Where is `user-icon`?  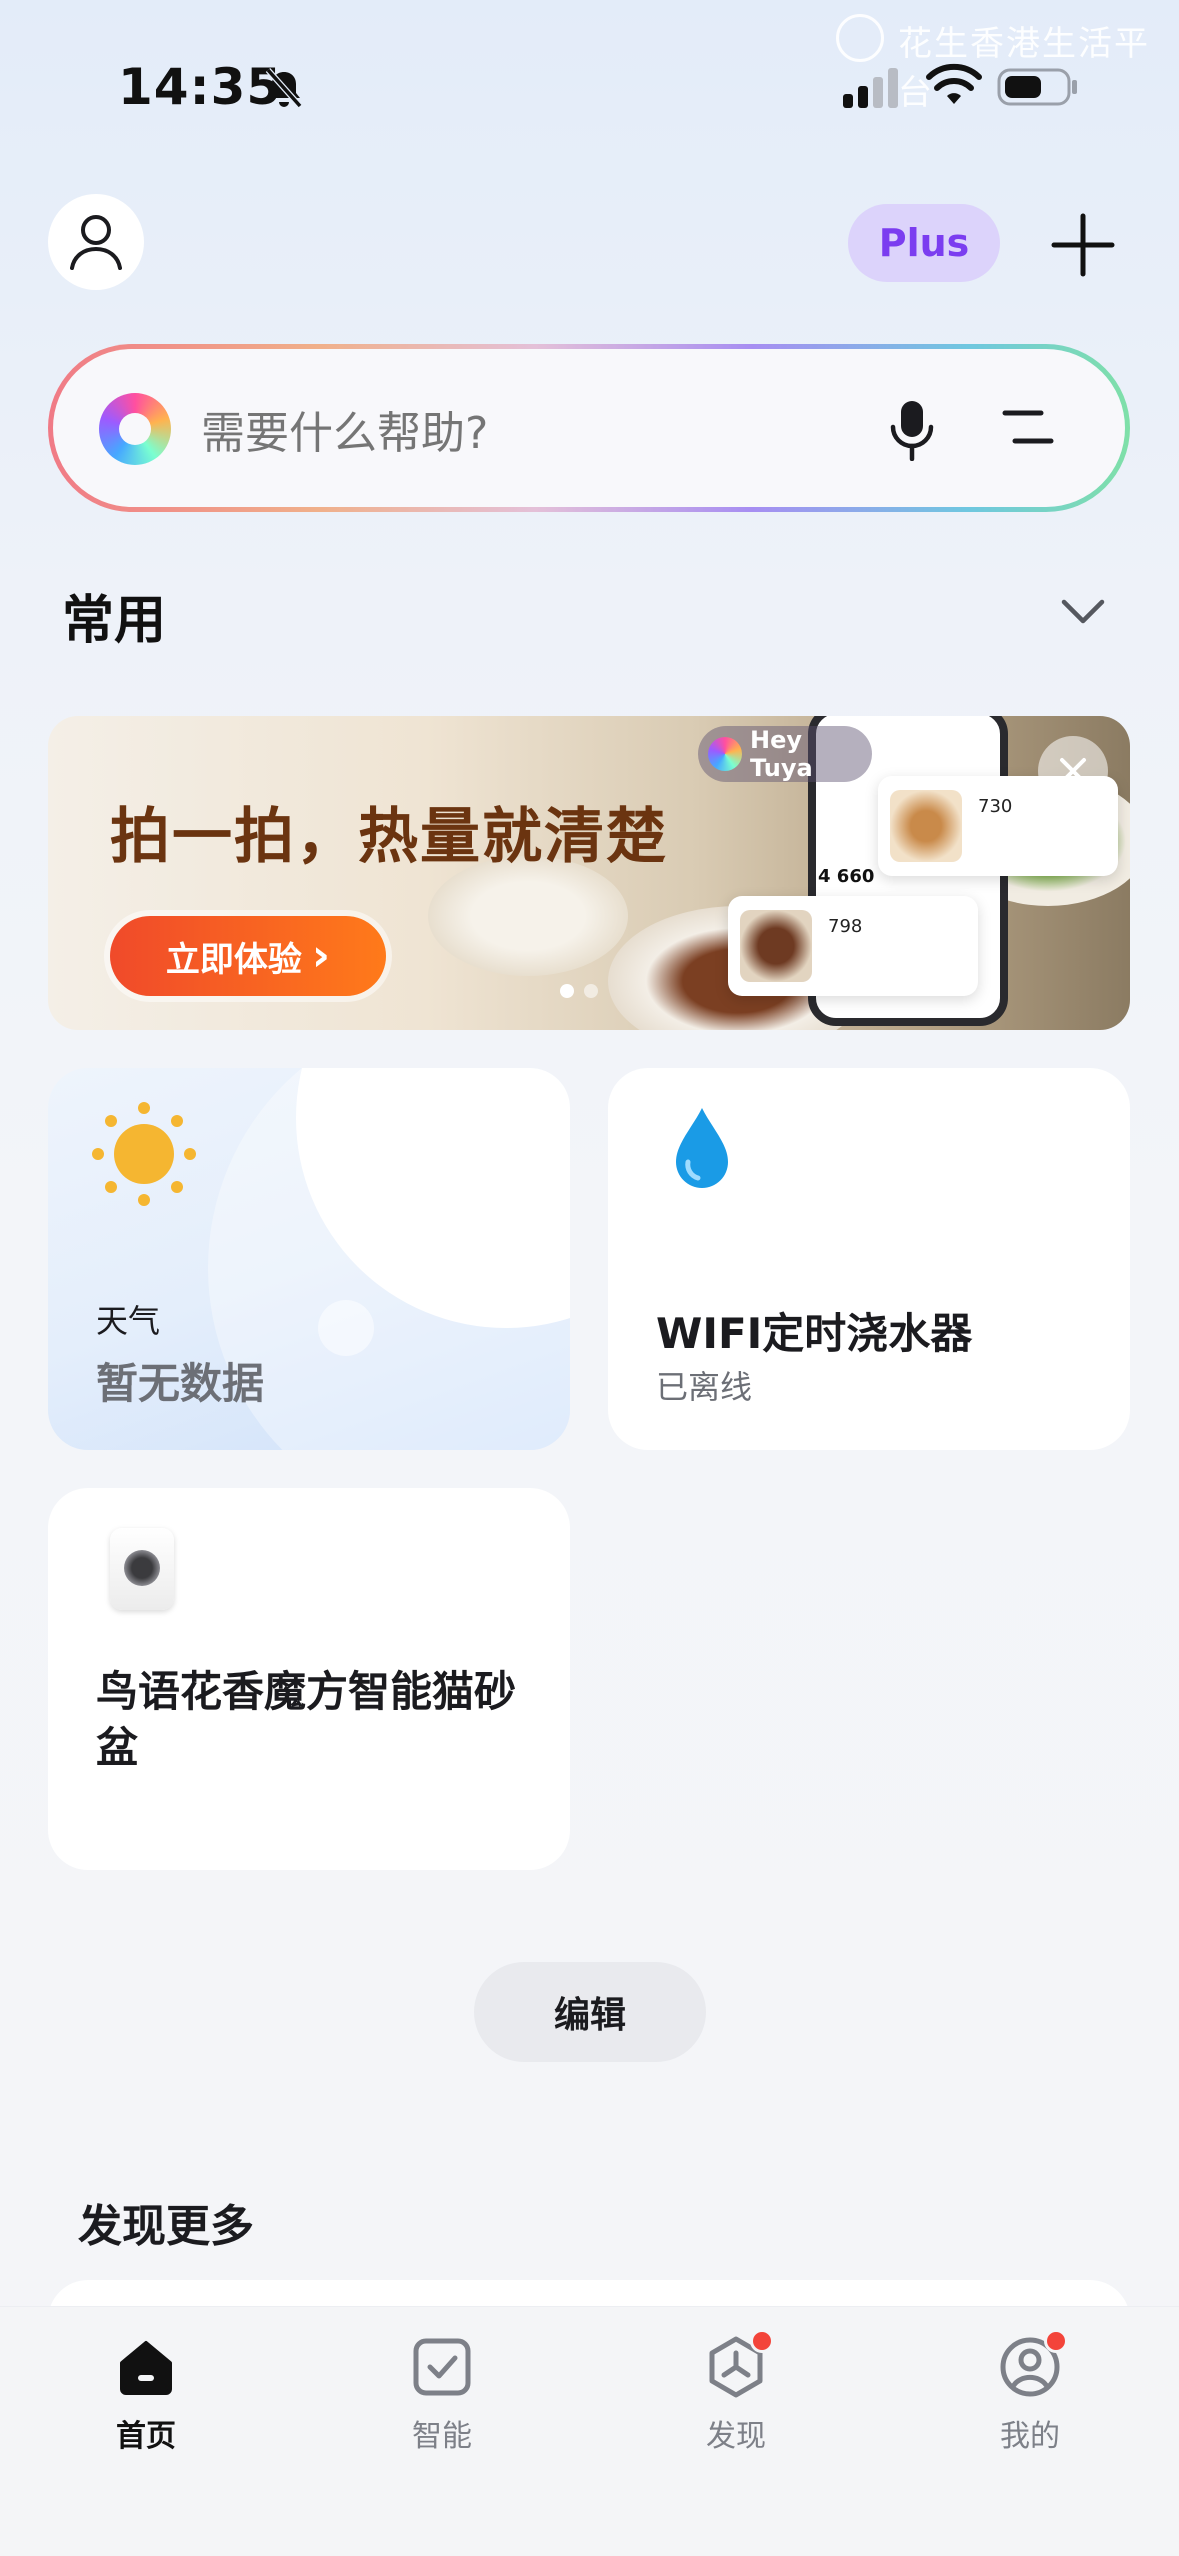 user-icon is located at coordinates (96, 242).